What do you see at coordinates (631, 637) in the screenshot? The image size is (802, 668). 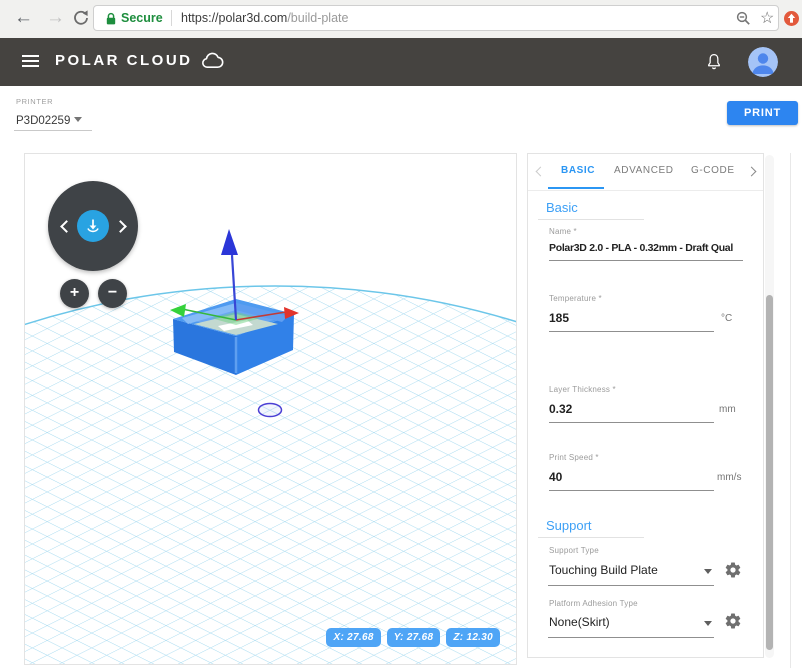 I see `platform-adhesion-underline` at bounding box center [631, 637].